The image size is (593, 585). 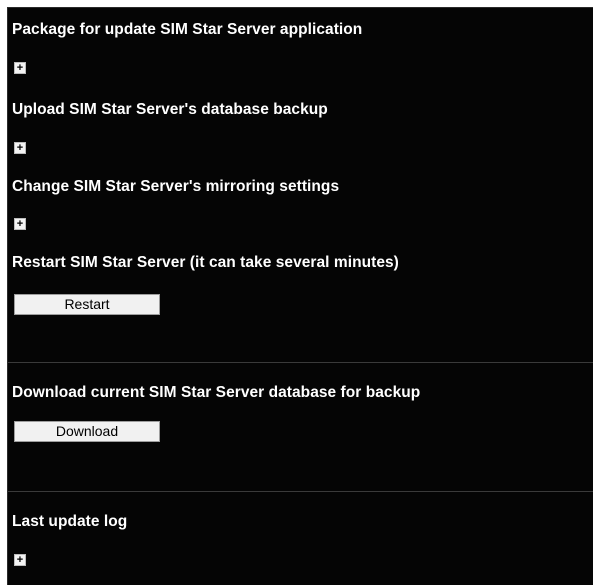 I want to click on last-update-log-expand-icon: +, so click(x=20, y=560).